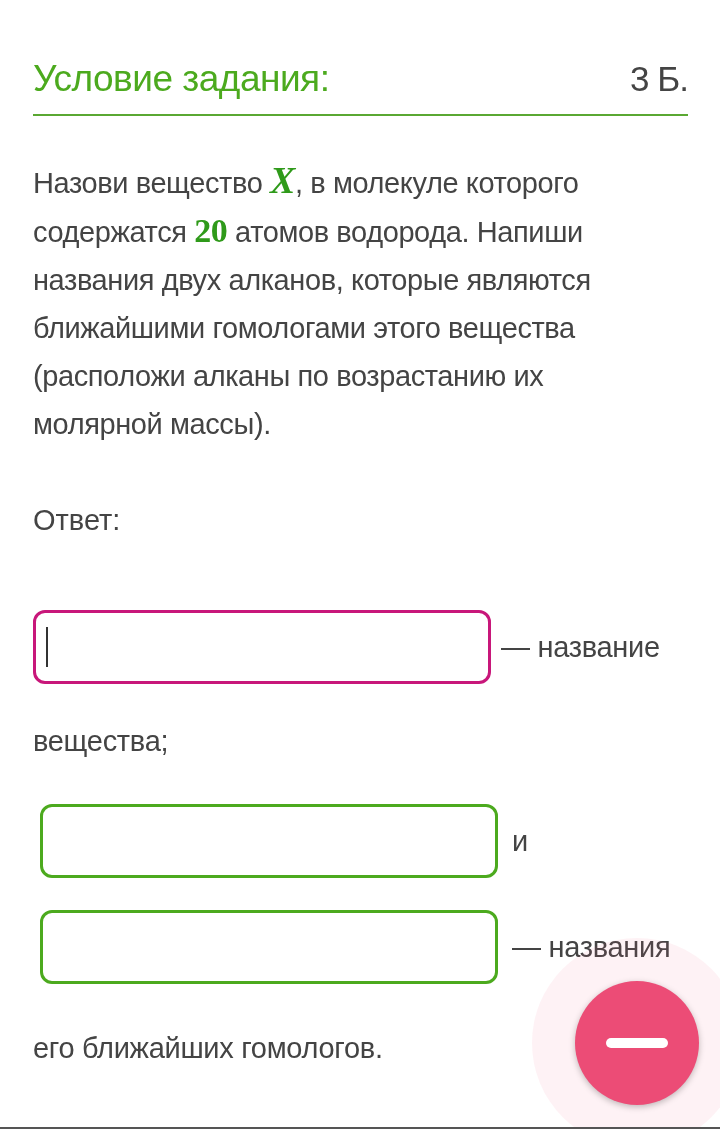 This screenshot has height=1129, width=720. I want to click on collapse-button, so click(637, 1043).